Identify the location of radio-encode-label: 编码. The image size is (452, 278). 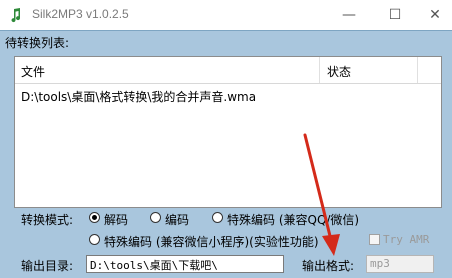
(177, 219).